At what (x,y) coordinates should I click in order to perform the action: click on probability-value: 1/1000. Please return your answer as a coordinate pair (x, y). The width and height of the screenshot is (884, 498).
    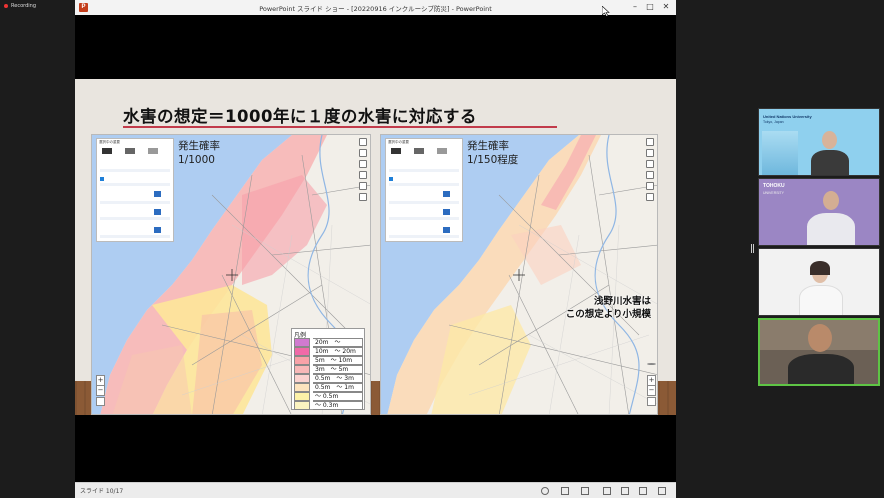
    Looking at the image, I should click on (196, 160).